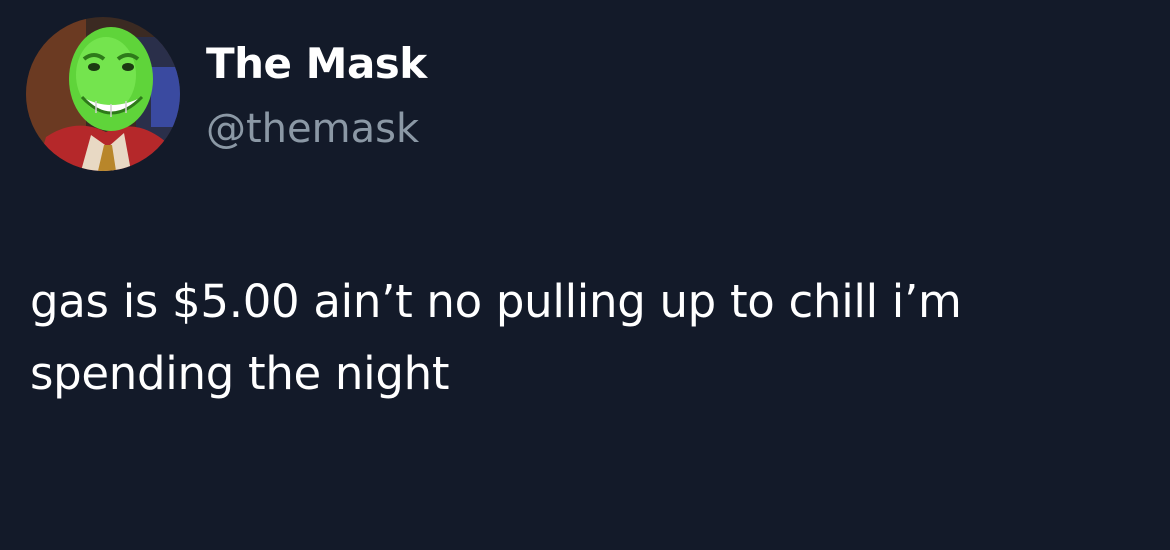 The image size is (1170, 550). I want to click on tweet-text-line: spending the night, so click(240, 373).